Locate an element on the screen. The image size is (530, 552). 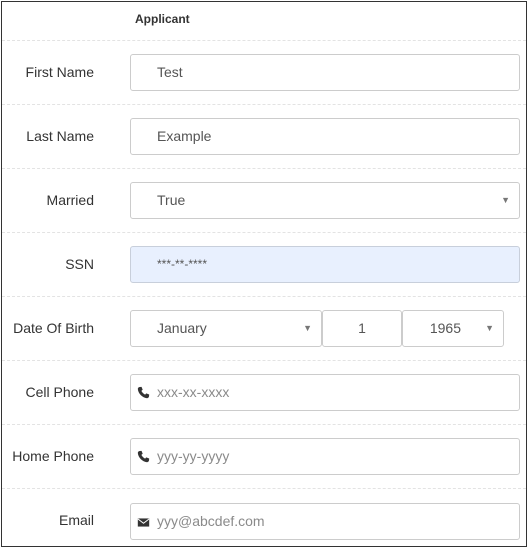
last-name-row: Last Name Example is located at coordinates (264, 136).